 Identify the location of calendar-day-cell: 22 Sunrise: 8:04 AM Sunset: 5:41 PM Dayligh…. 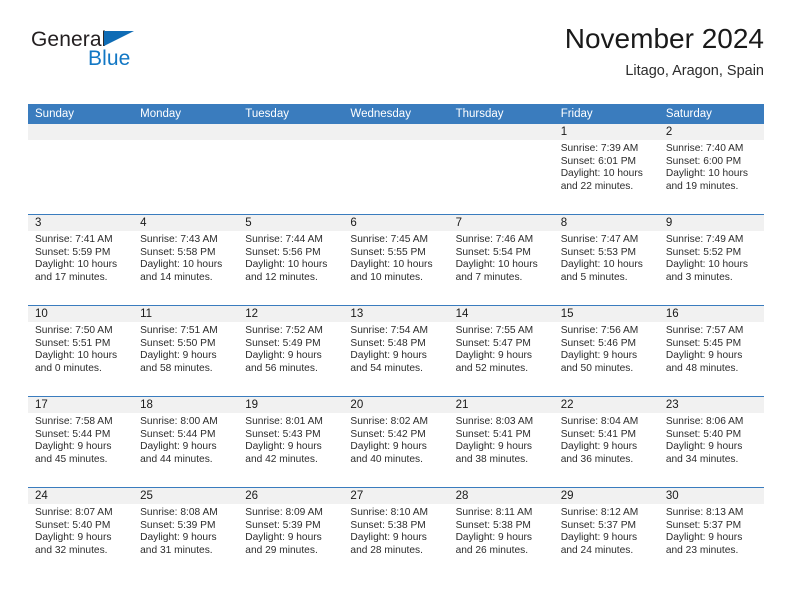
(606, 442).